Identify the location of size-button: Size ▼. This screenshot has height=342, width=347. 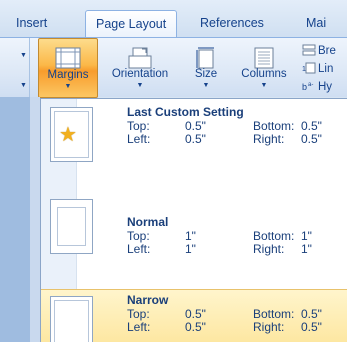
(206, 68).